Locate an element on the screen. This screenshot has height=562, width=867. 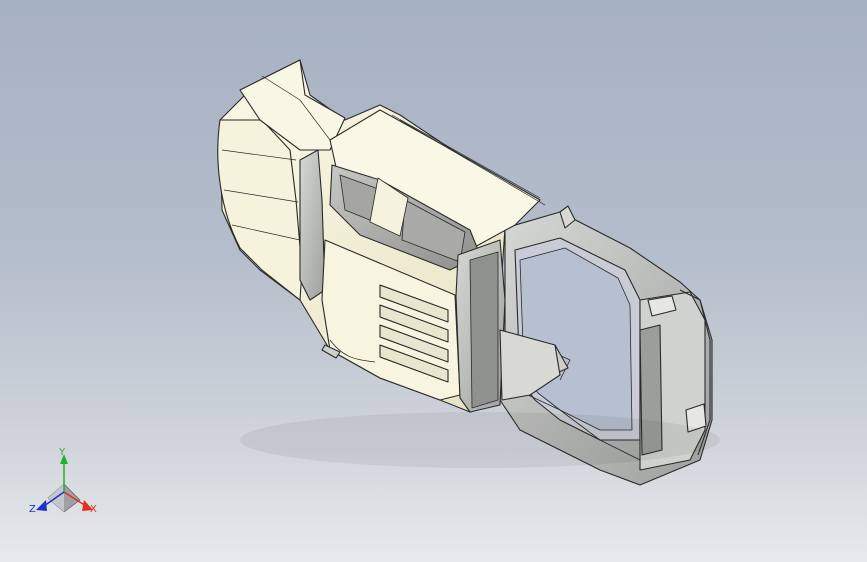
axis-triad is located at coordinates (64, 483).